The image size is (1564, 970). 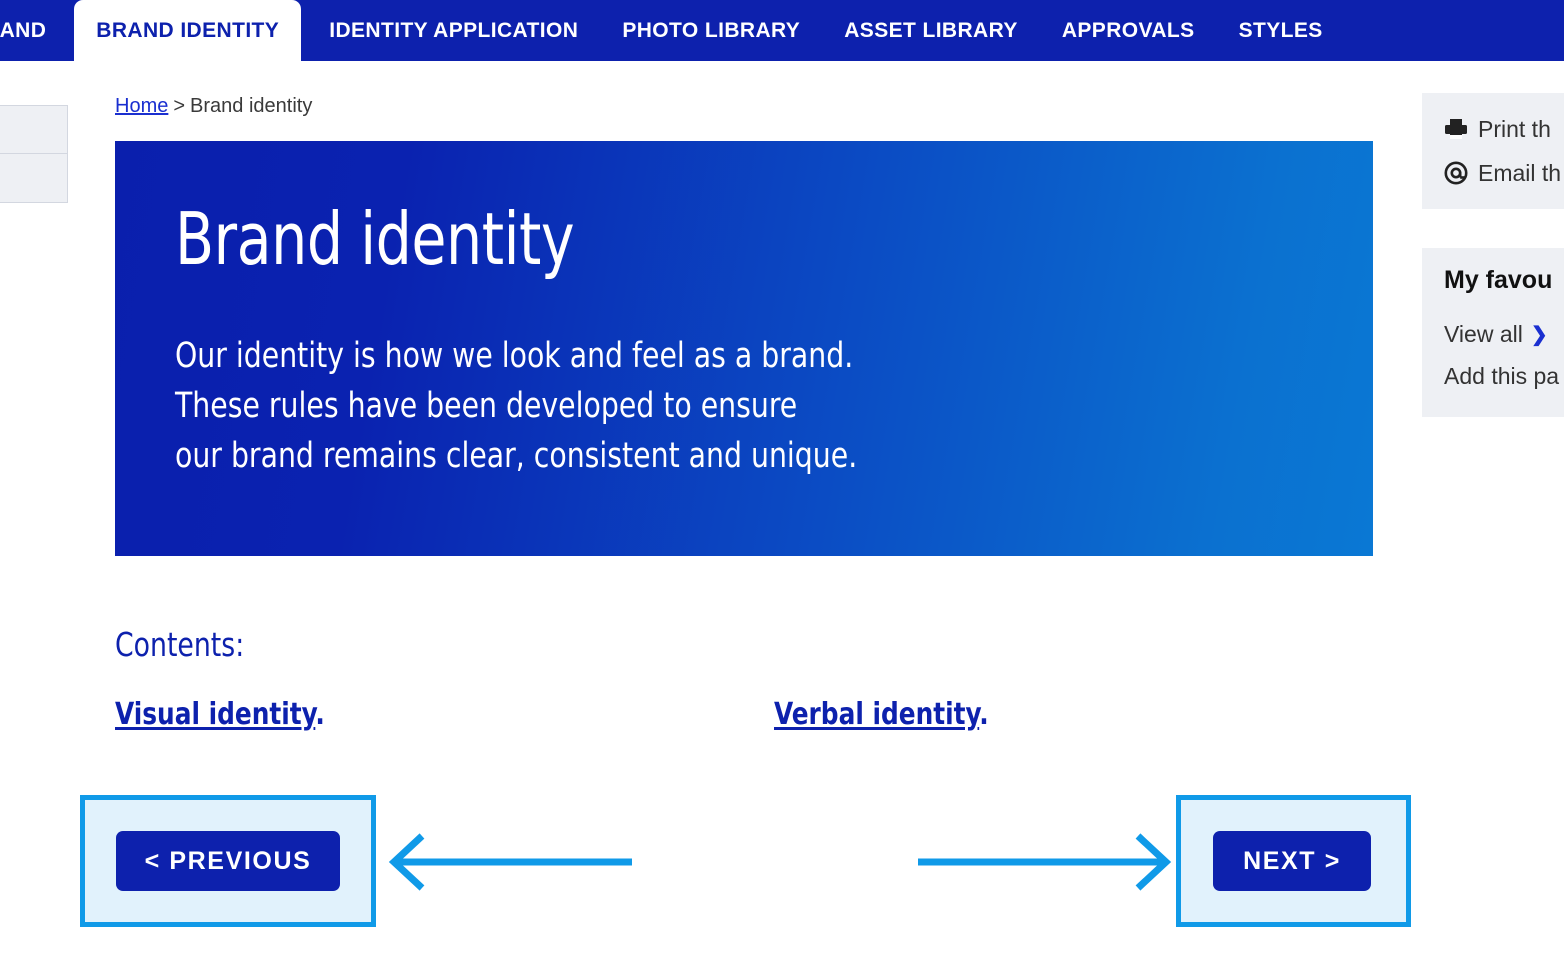 I want to click on annotation-arrow-right, so click(x=1046, y=864).